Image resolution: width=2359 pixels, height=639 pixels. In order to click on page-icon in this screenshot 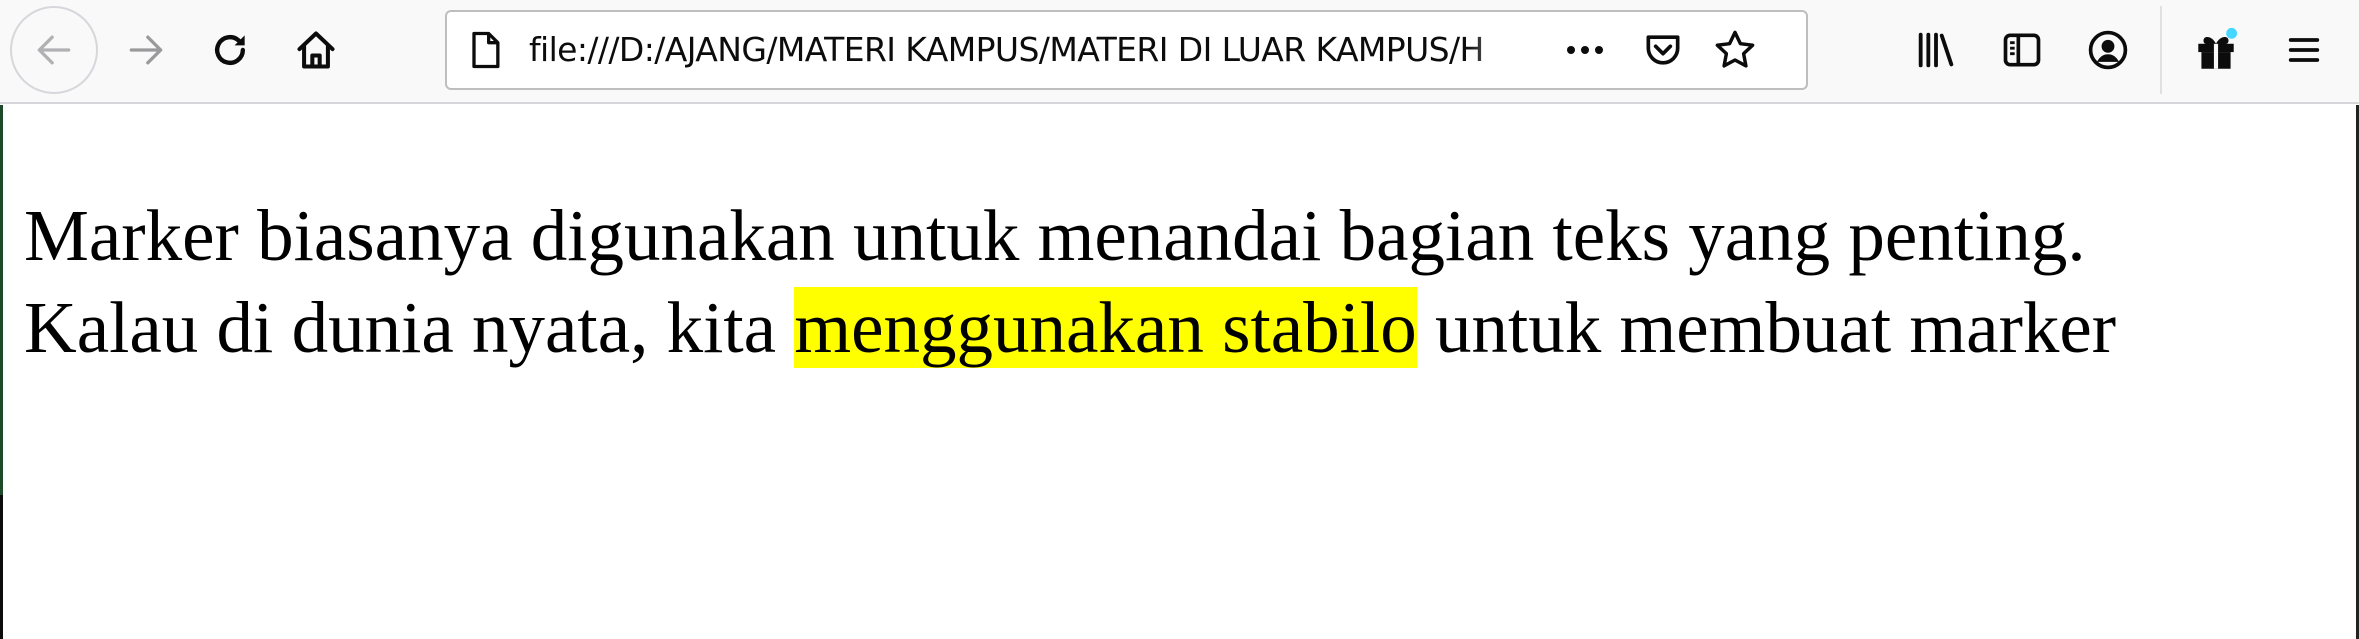, I will do `click(486, 50)`.